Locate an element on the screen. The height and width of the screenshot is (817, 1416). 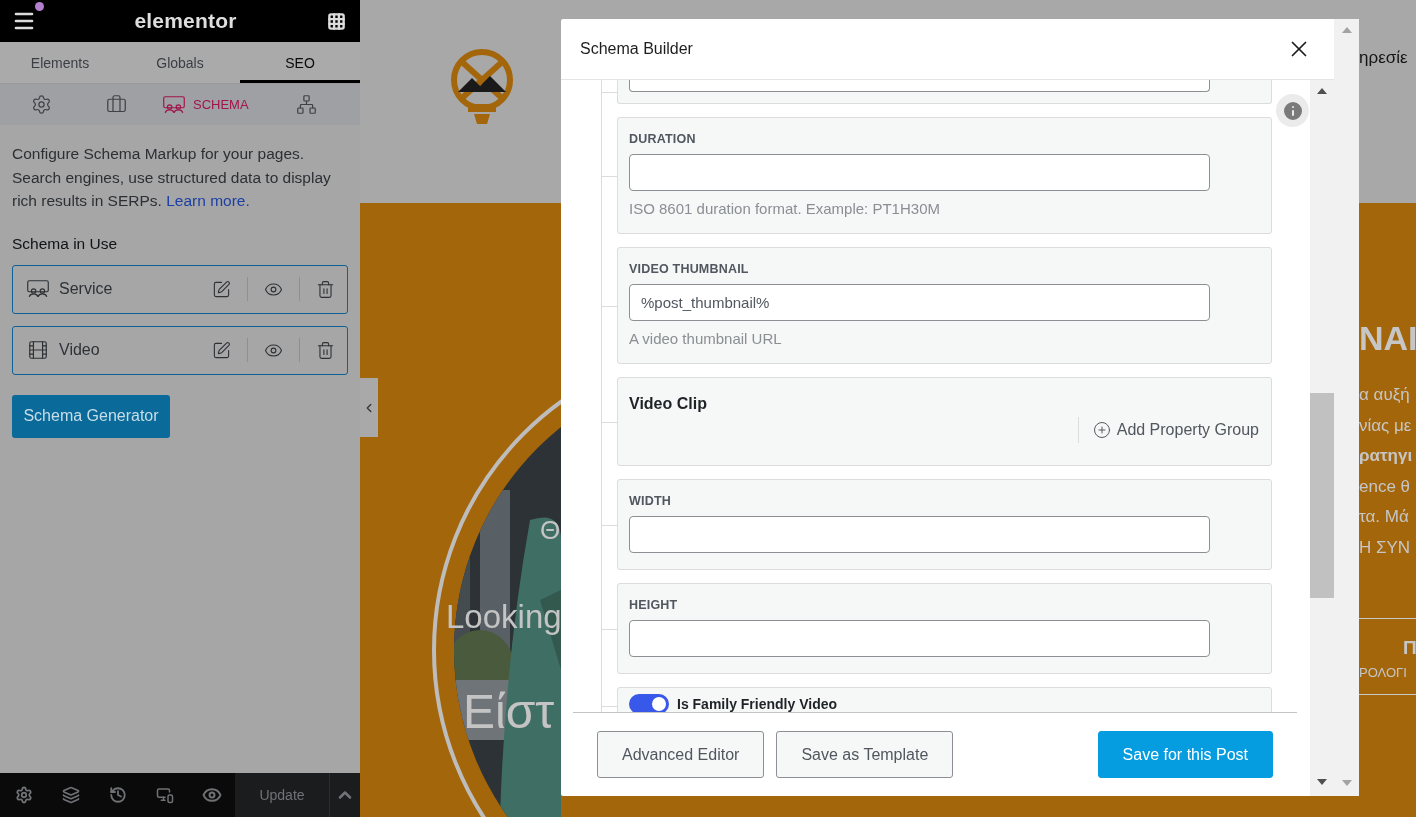
plus-icon is located at coordinates (1101, 430).